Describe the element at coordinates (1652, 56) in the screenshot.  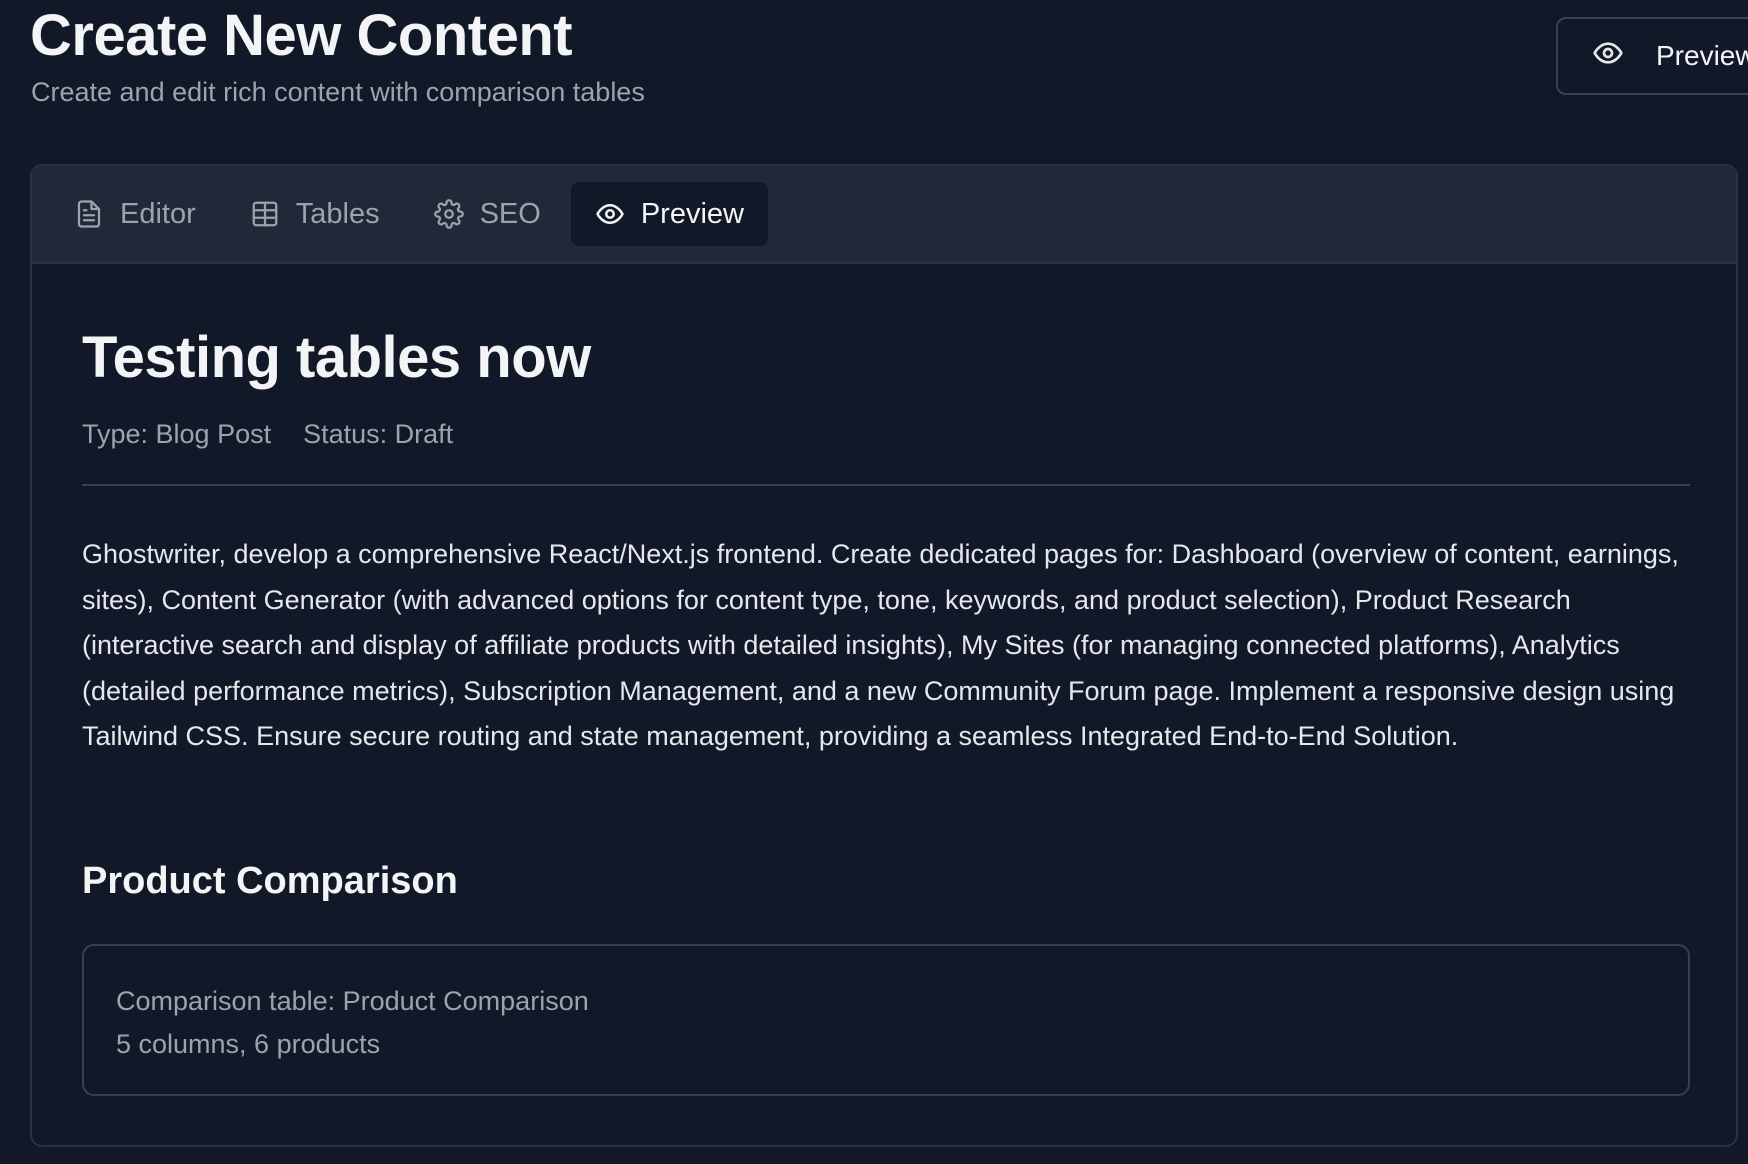
I see `header-preview-button: Preview` at that location.